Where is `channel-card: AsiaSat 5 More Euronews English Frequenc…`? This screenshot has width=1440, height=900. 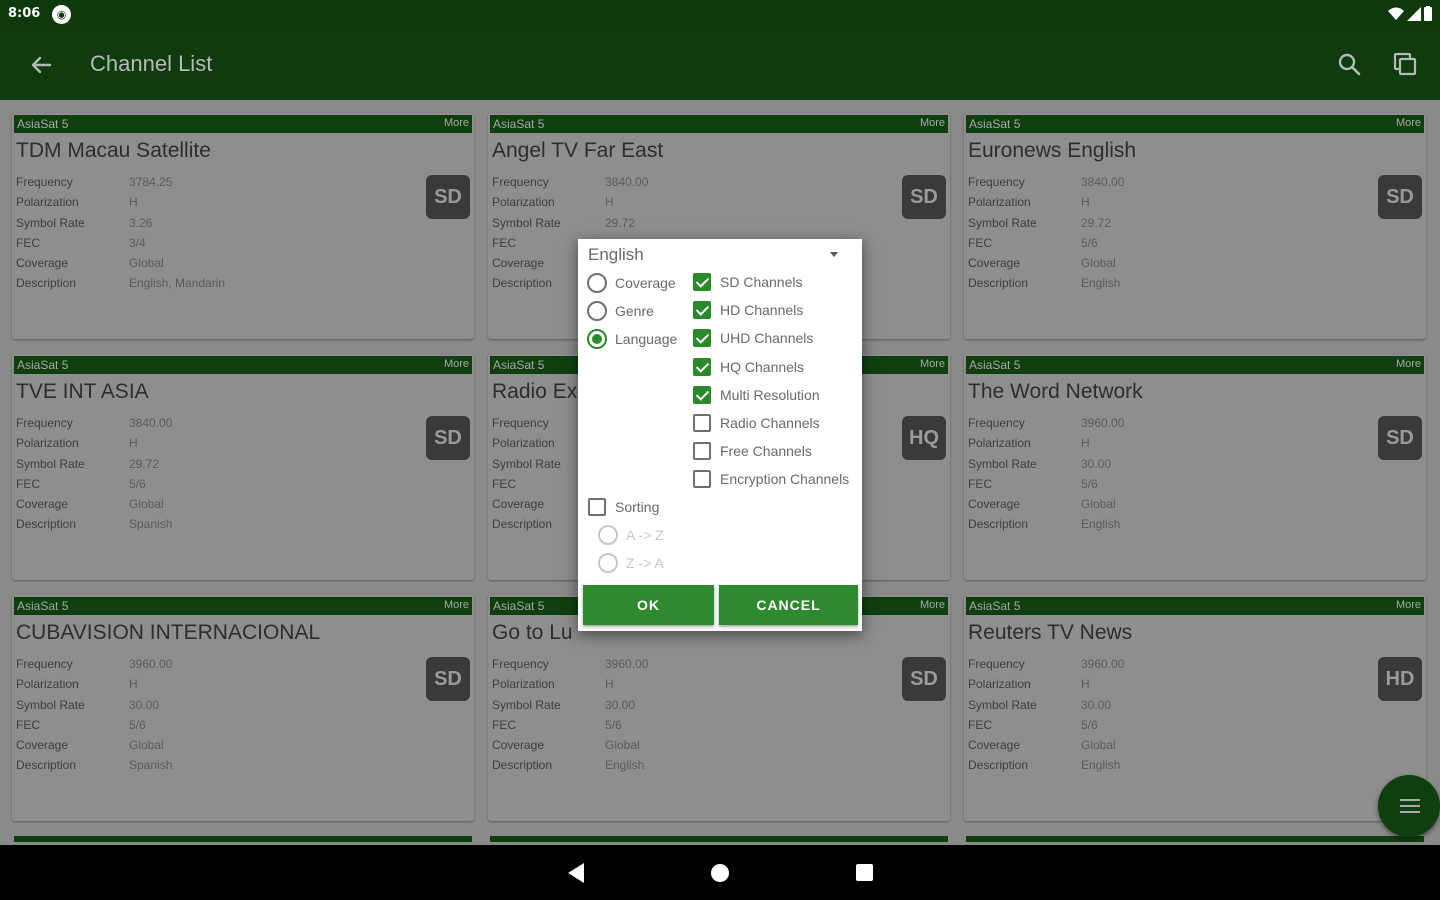
channel-card: AsiaSat 5 More Euronews English Frequenc… is located at coordinates (1195, 226).